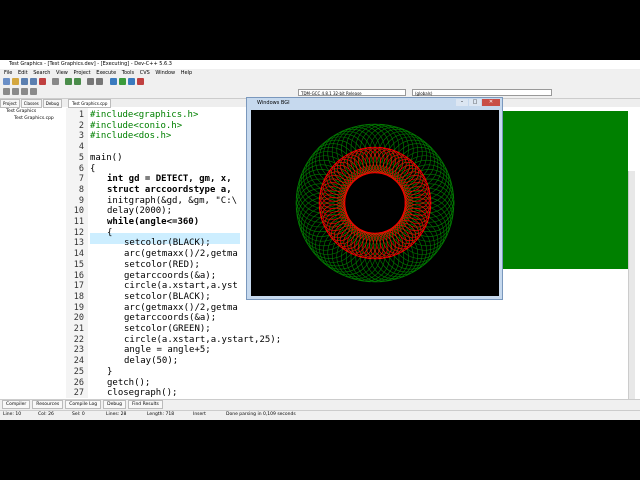 The height and width of the screenshot is (480, 640). What do you see at coordinates (78, 254) in the screenshot?
I see `line-number: 14` at bounding box center [78, 254].